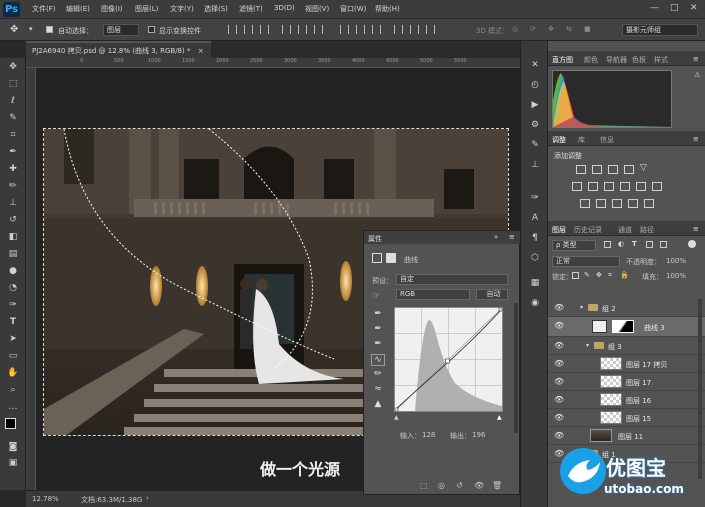  Describe the element at coordinates (535, 125) in the screenshot. I see `wrench-icon: ⚙` at that location.